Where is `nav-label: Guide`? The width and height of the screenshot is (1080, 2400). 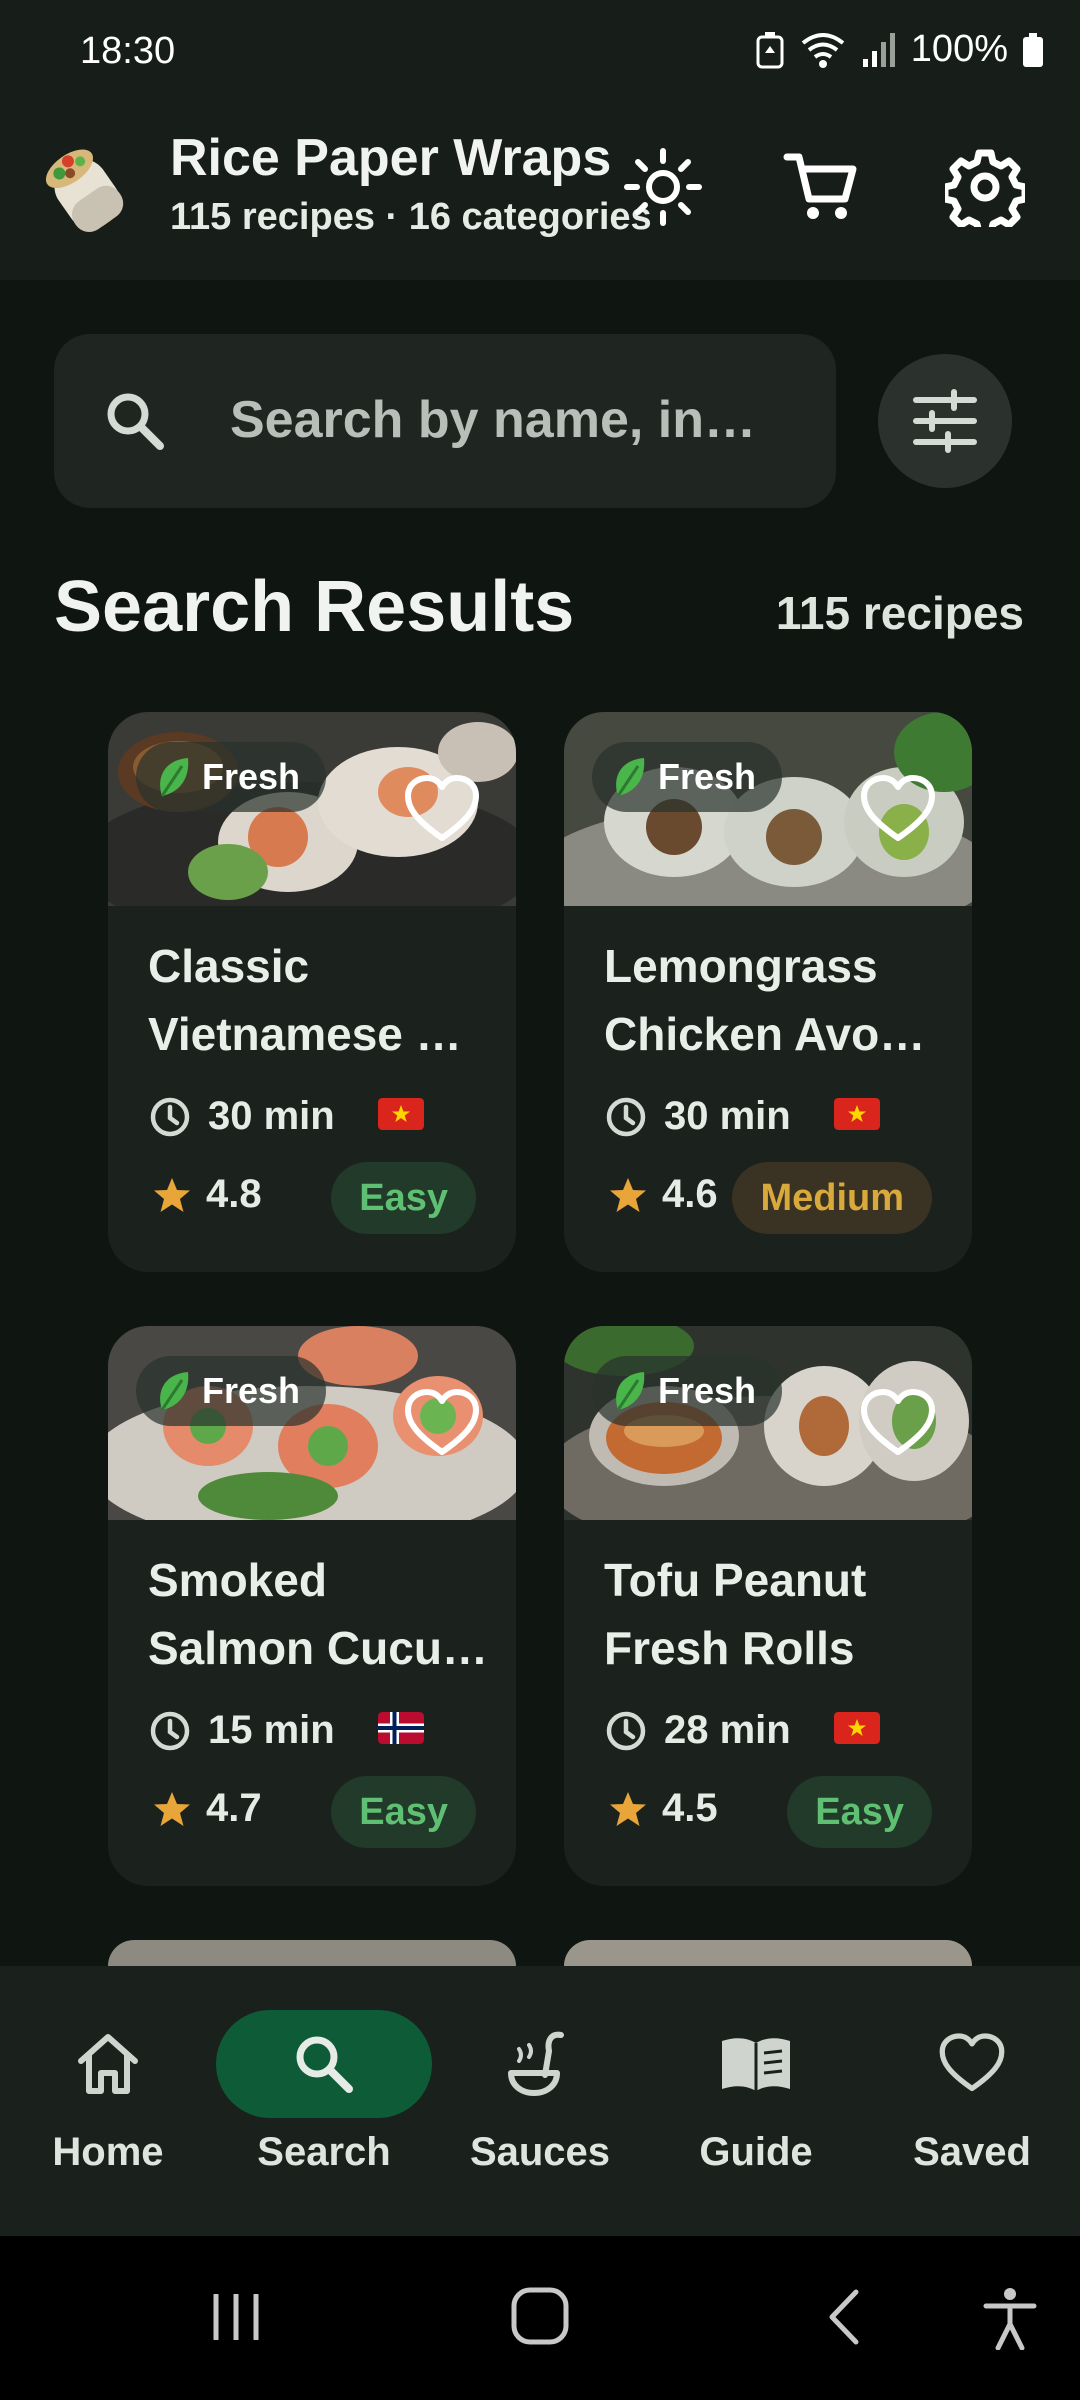
nav-label: Guide is located at coordinates (756, 2152).